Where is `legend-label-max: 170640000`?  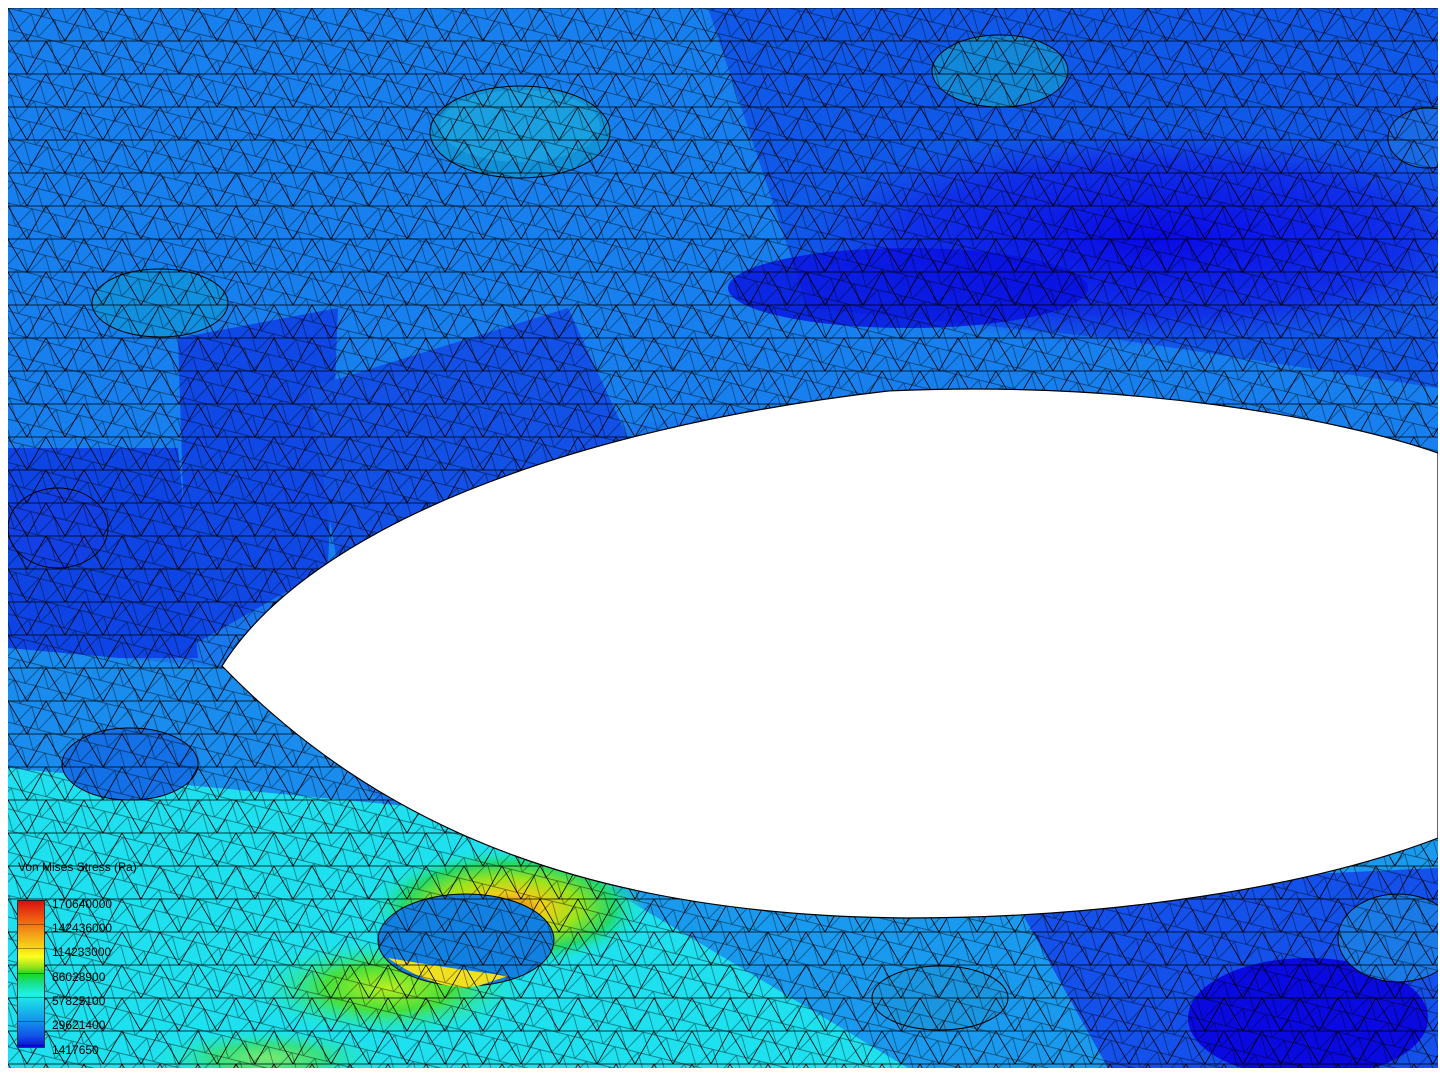
legend-label-max: 170640000 is located at coordinates (82, 904).